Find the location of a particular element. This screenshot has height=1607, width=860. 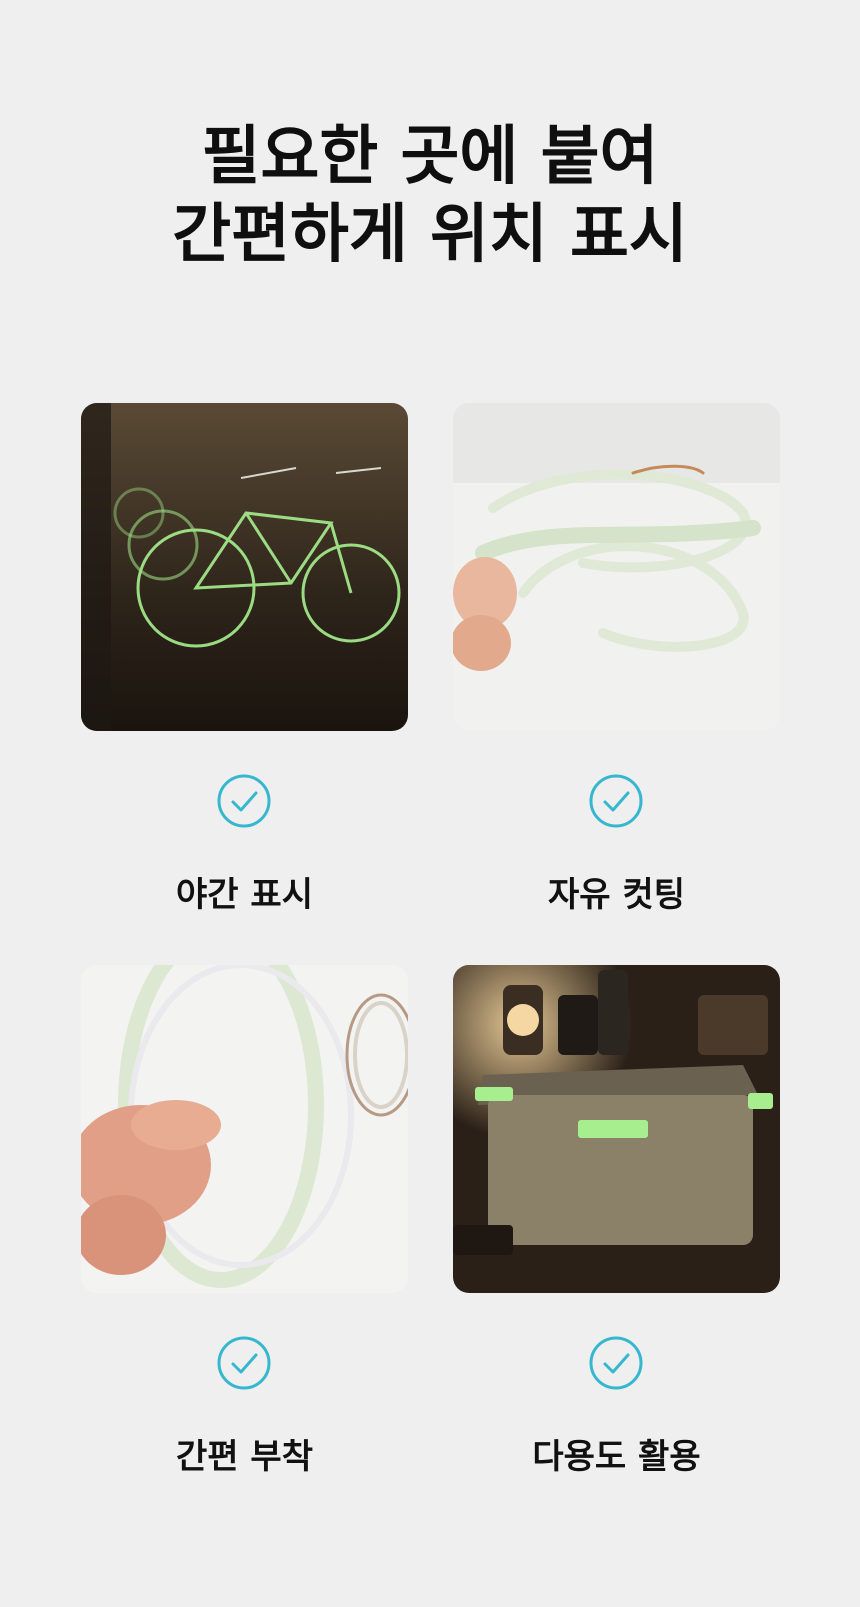

free-cutting-photo is located at coordinates (616, 567).